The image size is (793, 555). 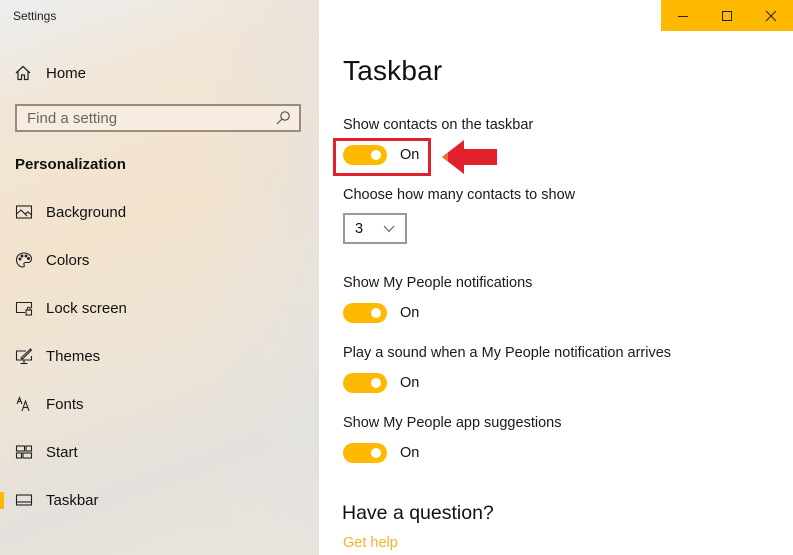 I want to click on minimize-button, so click(x=683, y=15).